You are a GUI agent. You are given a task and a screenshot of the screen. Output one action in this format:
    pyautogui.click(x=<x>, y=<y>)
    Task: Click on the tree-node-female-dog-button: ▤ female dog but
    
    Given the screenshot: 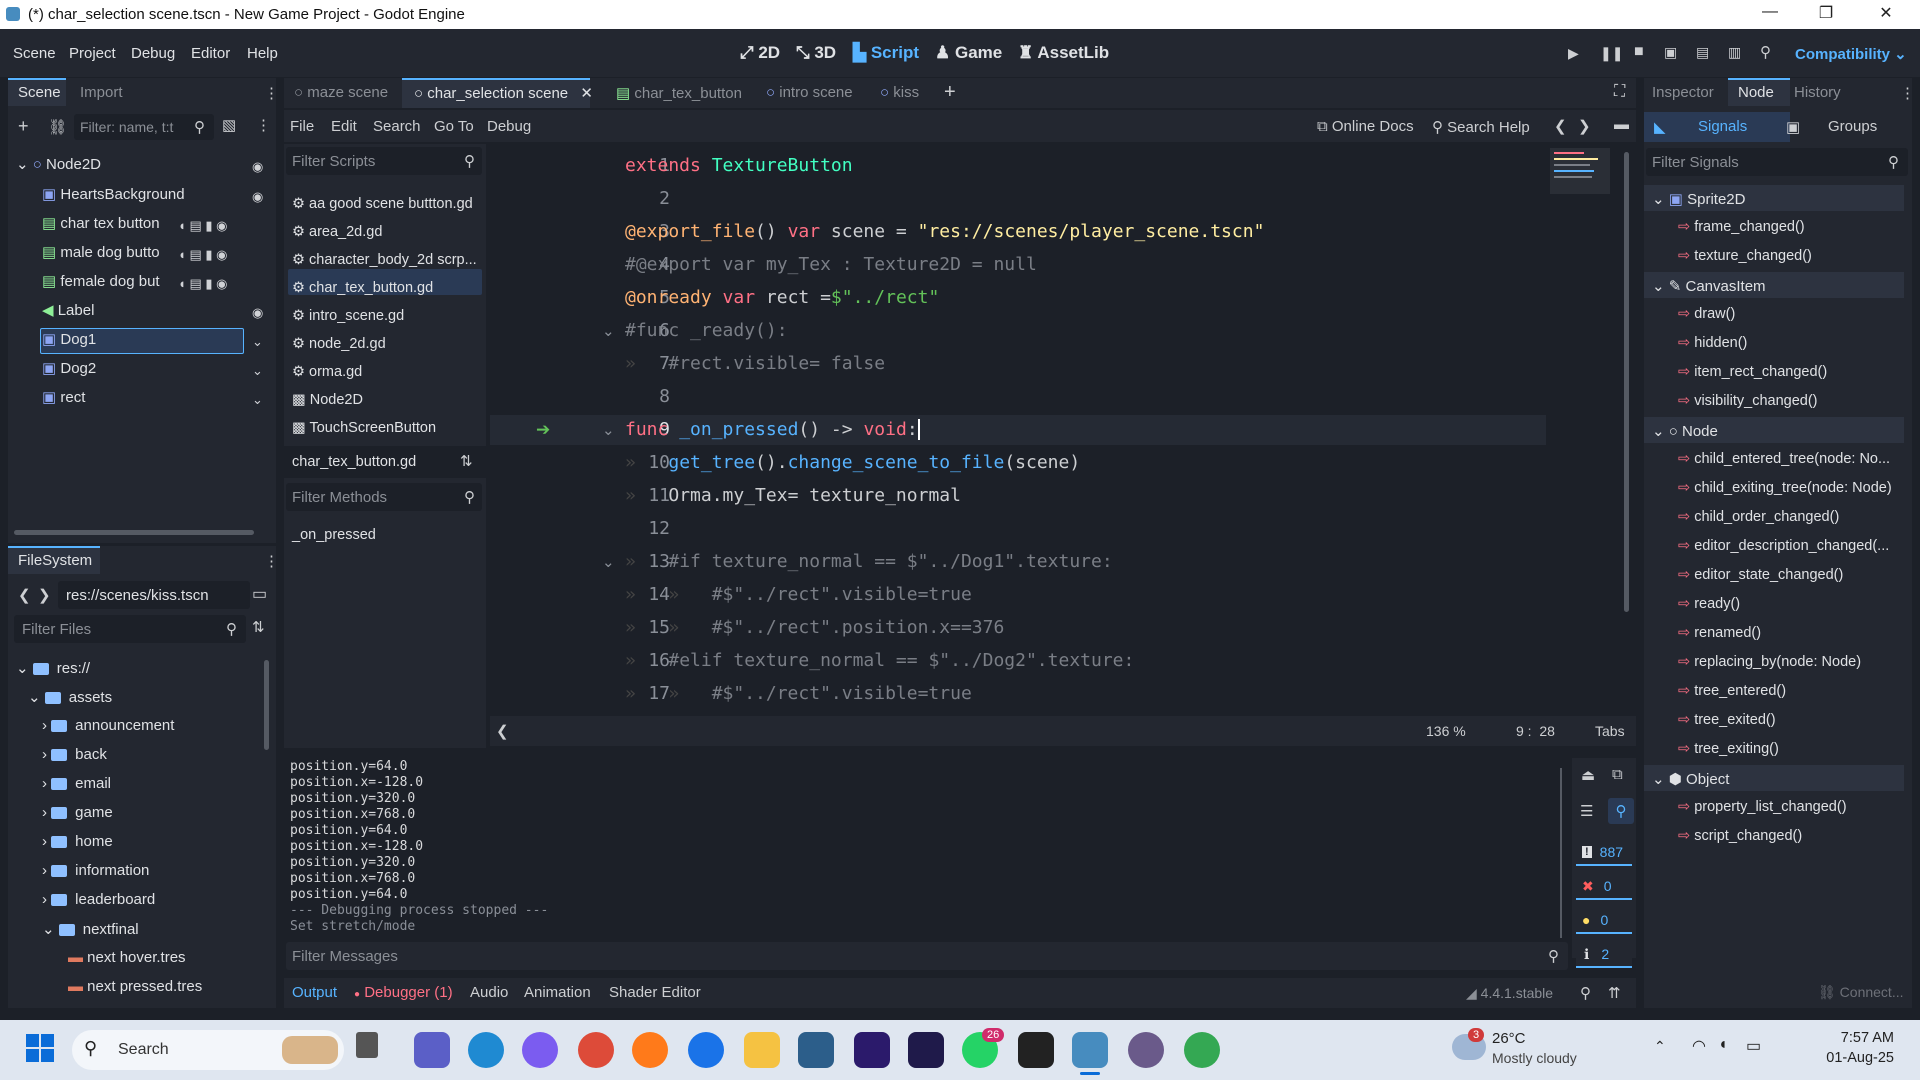 What is the action you would take?
    pyautogui.click(x=101, y=285)
    